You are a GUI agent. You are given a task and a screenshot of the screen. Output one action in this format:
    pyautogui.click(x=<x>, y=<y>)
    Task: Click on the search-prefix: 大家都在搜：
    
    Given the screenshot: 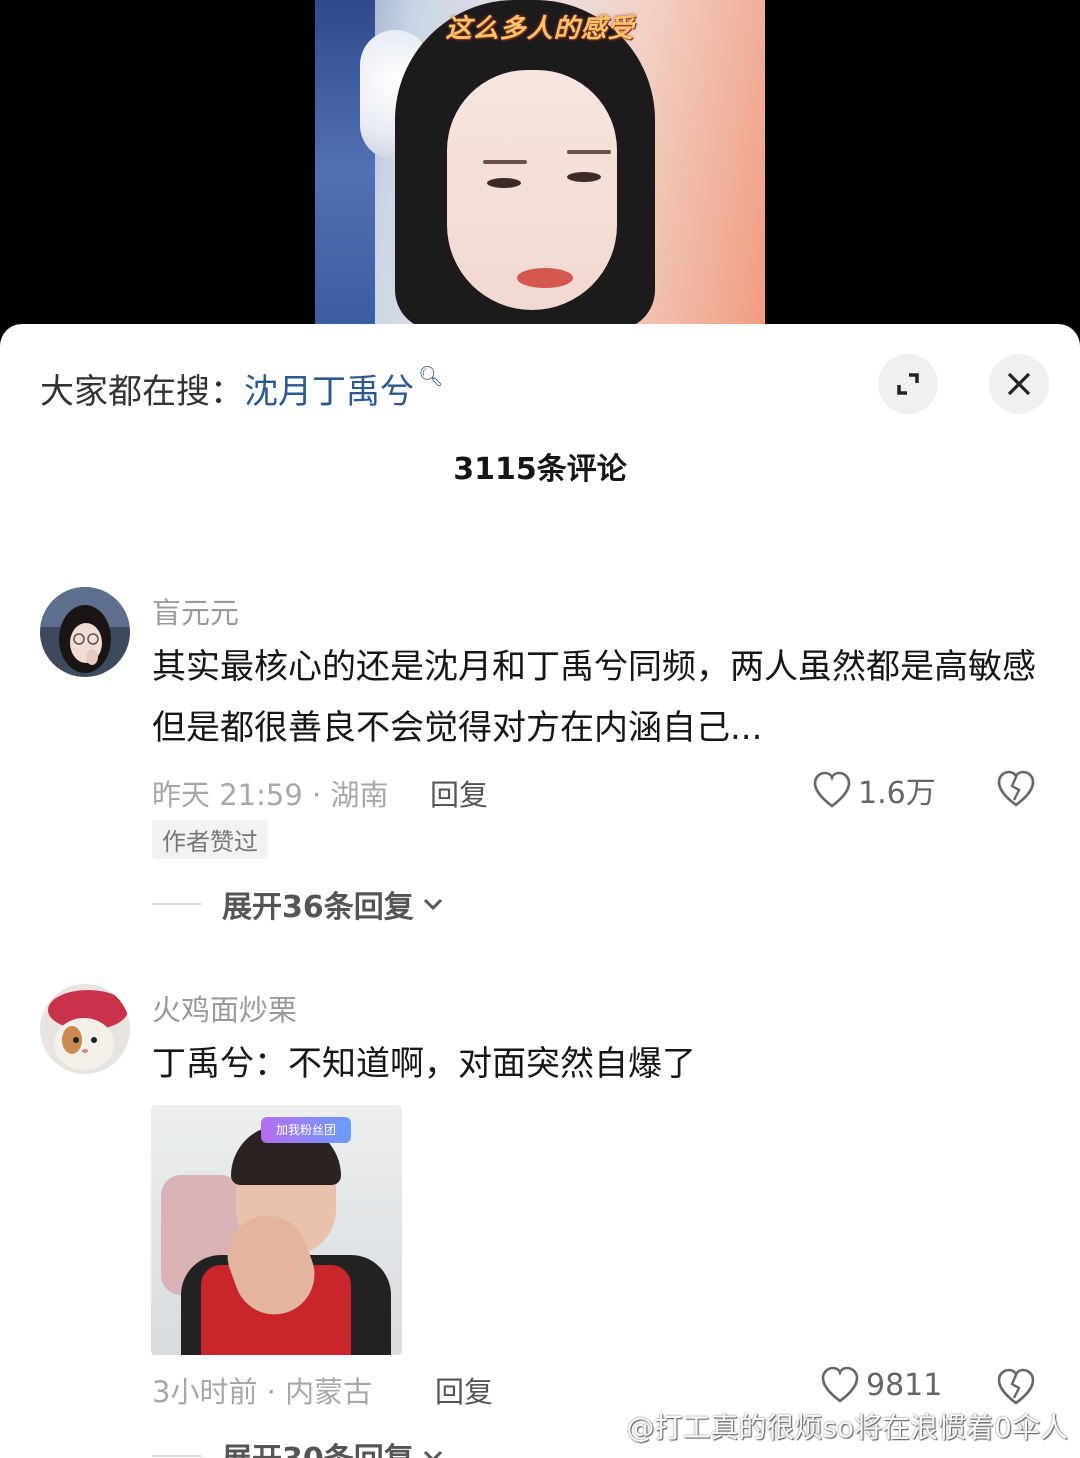 What is the action you would take?
    pyautogui.click(x=142, y=392)
    